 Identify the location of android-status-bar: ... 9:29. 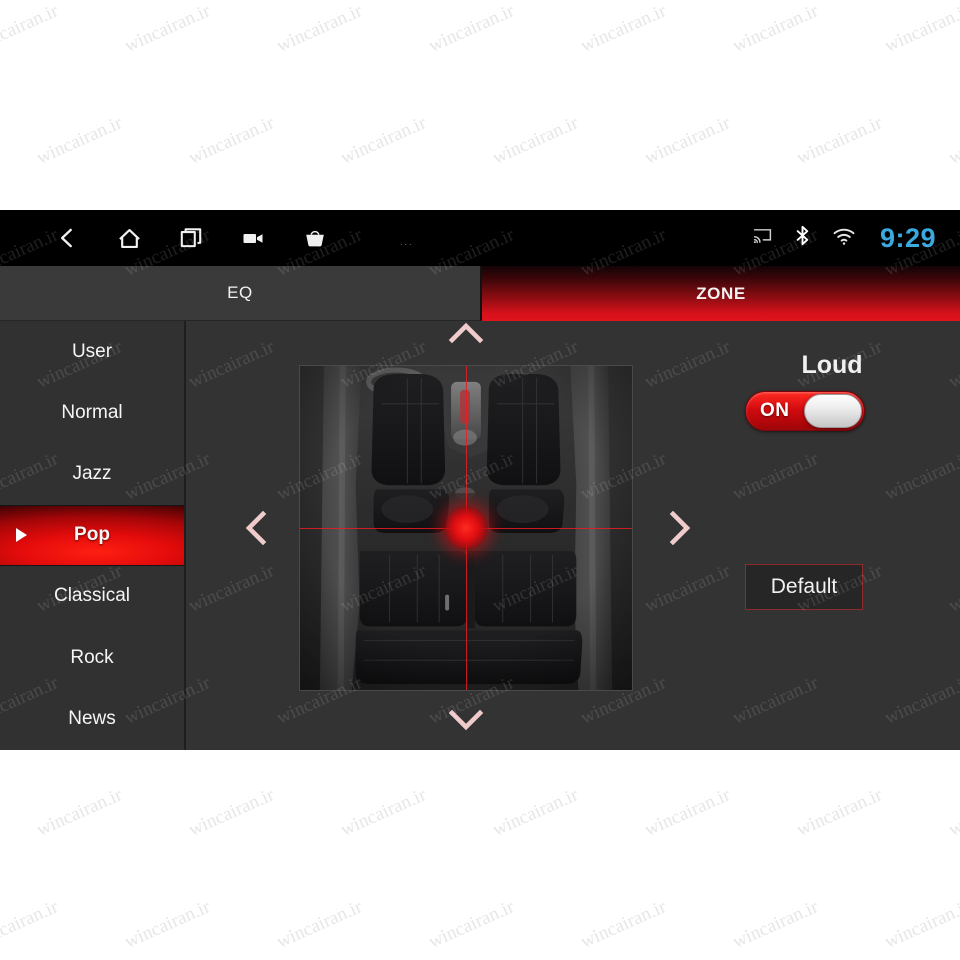
(480, 238).